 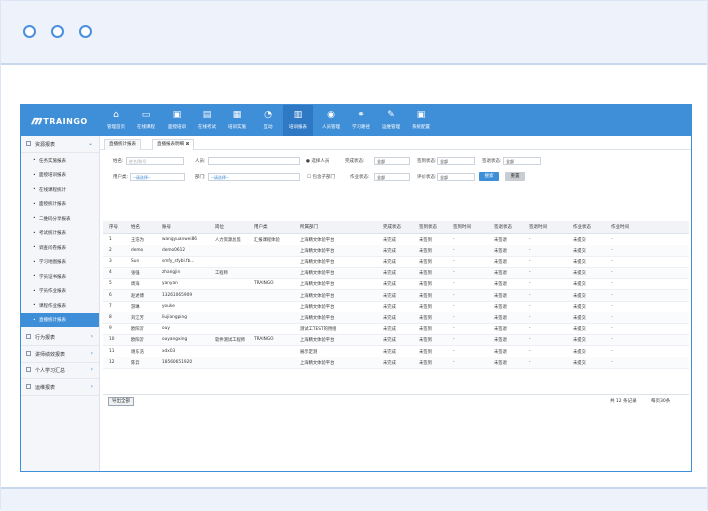 What do you see at coordinates (421, 127) in the screenshot?
I see `nav-item-label: 系统配置` at bounding box center [421, 127].